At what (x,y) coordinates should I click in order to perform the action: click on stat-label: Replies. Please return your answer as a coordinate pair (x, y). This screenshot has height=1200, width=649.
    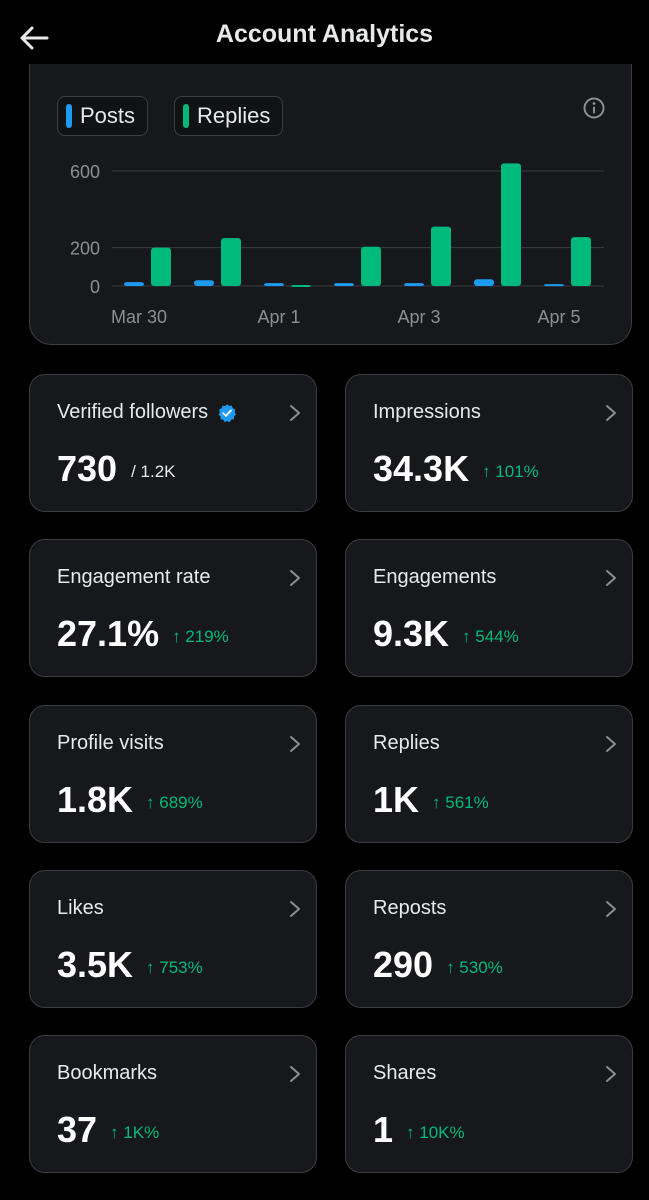
    Looking at the image, I should click on (406, 743).